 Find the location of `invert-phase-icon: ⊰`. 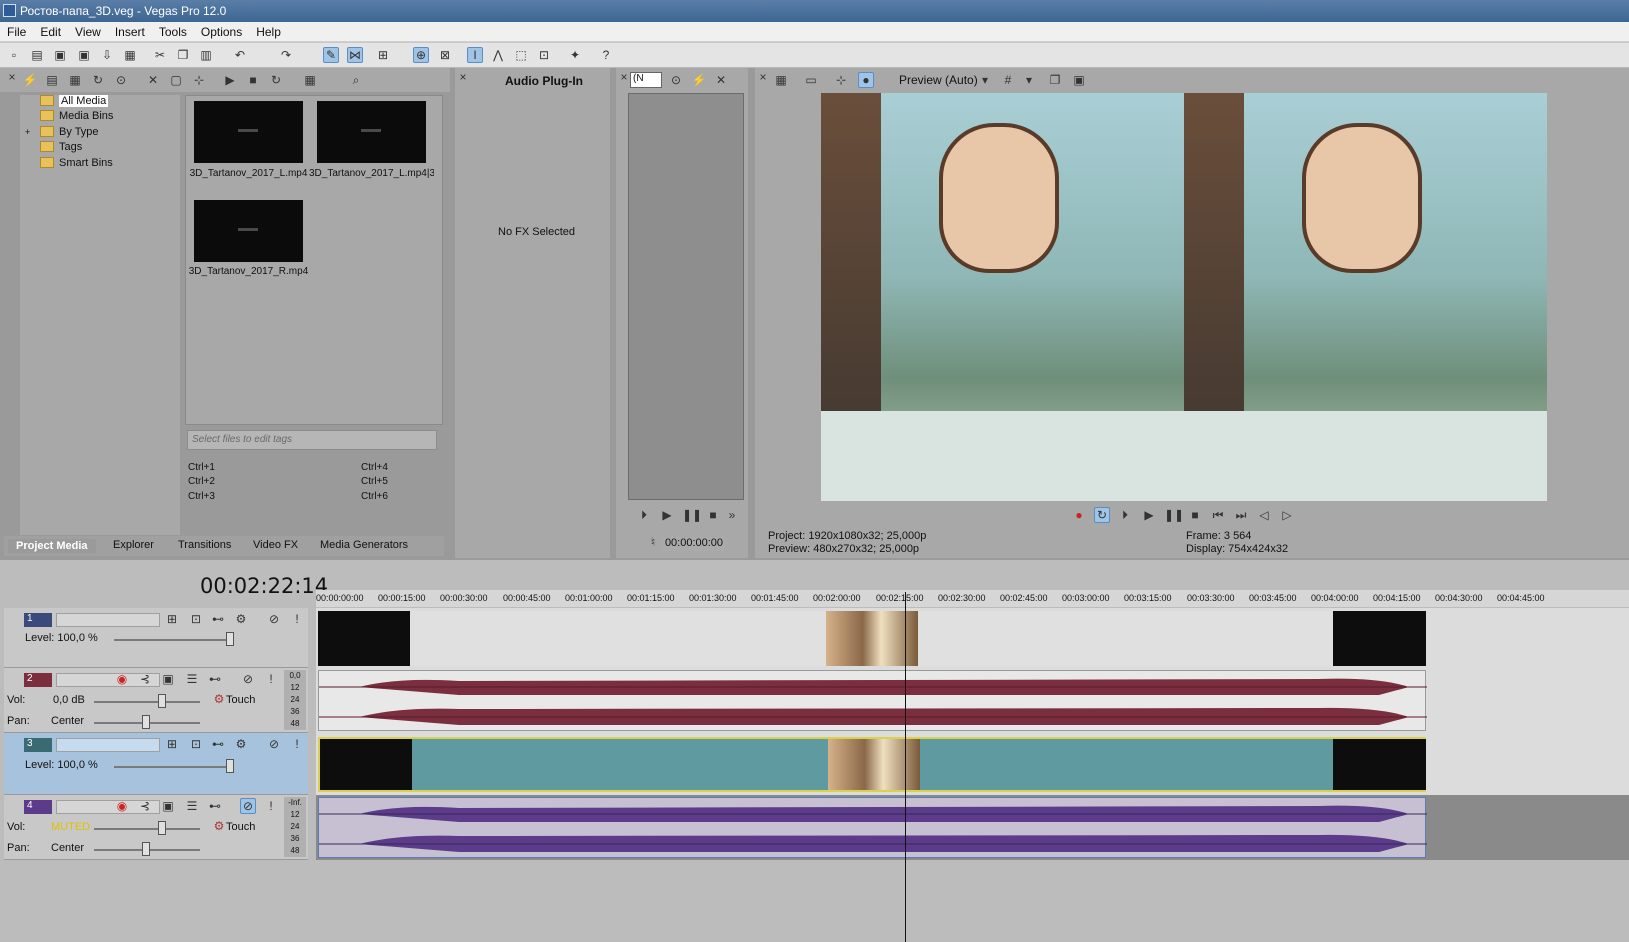

invert-phase-icon: ⊰ is located at coordinates (145, 679).